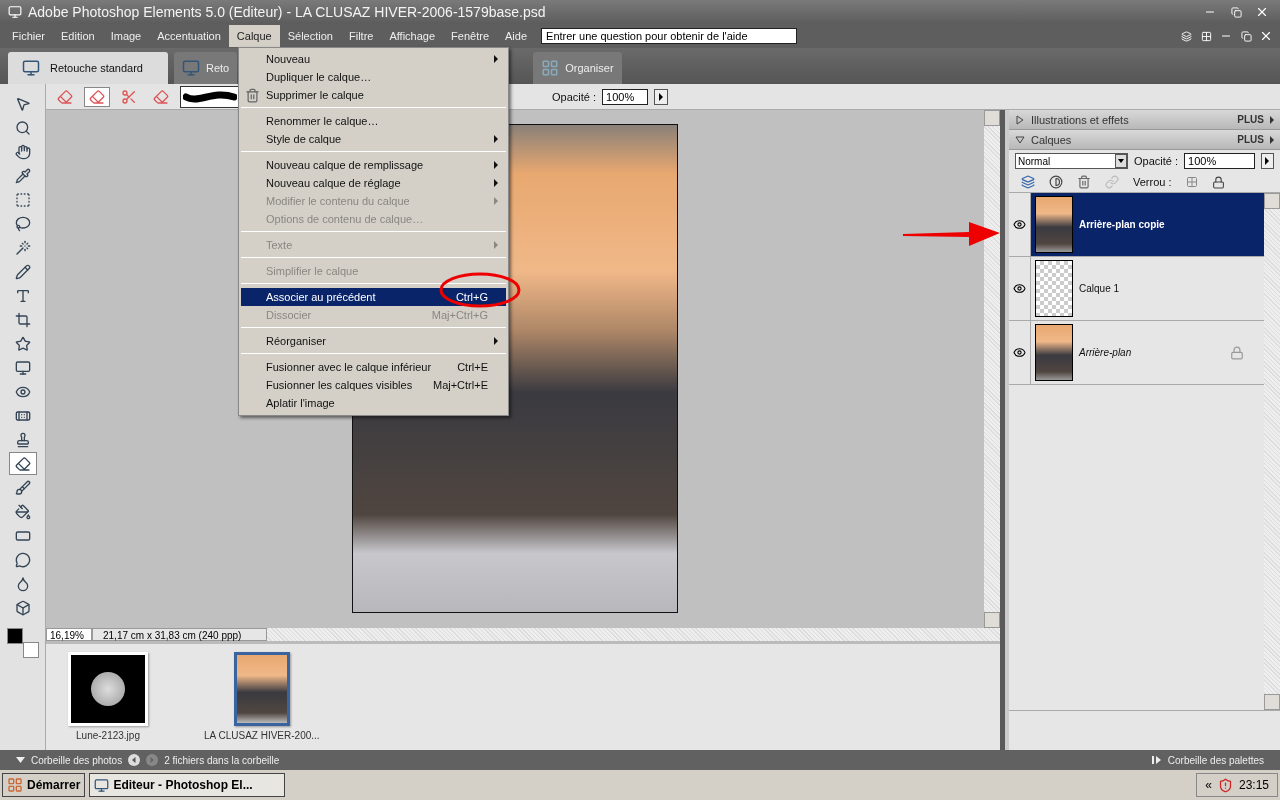 Image resolution: width=1280 pixels, height=800 pixels. What do you see at coordinates (22, 199) in the screenshot?
I see `dashed-square-icon` at bounding box center [22, 199].